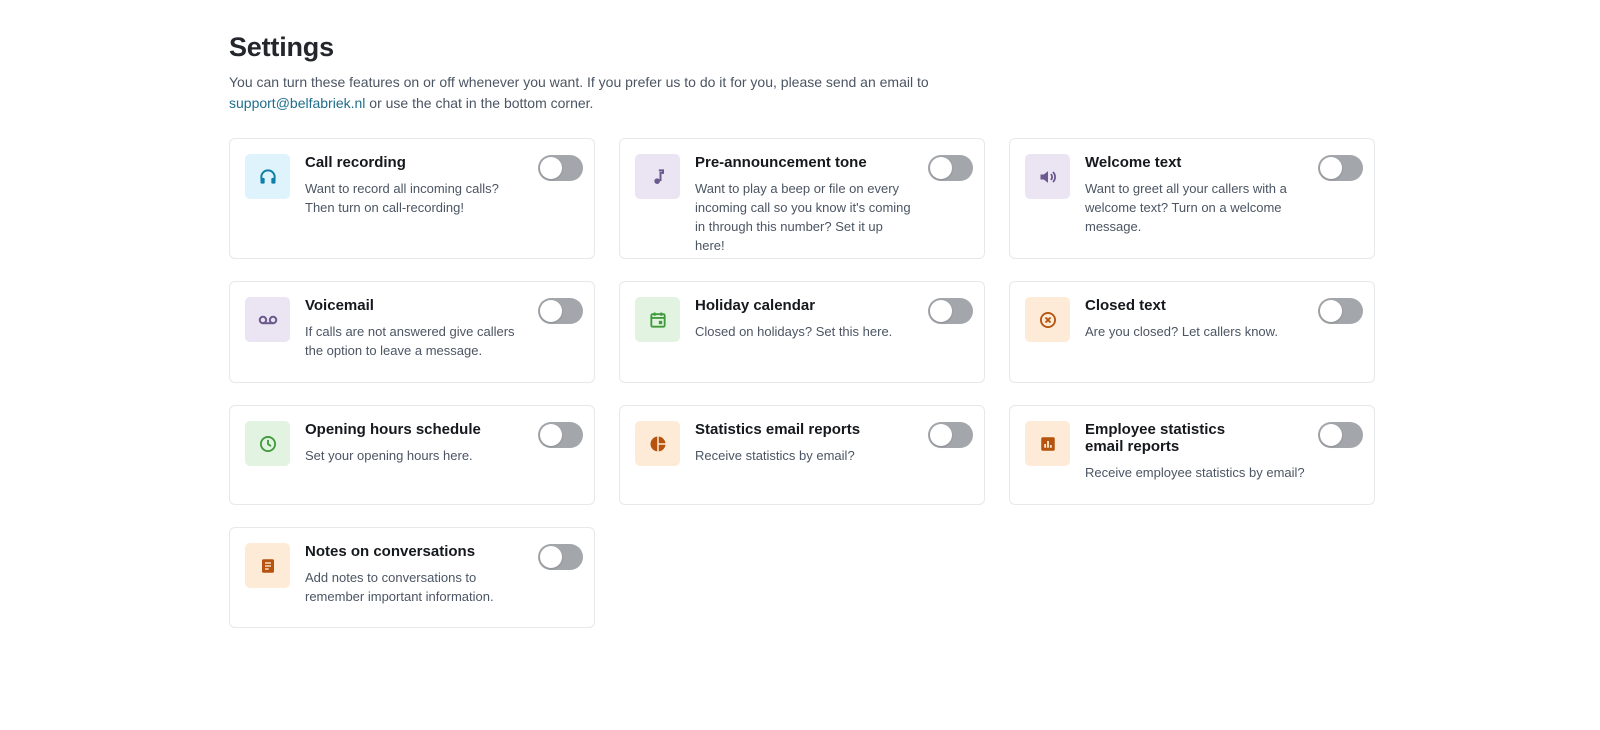  What do you see at coordinates (1047, 319) in the screenshot?
I see `cancel-circle-icon` at bounding box center [1047, 319].